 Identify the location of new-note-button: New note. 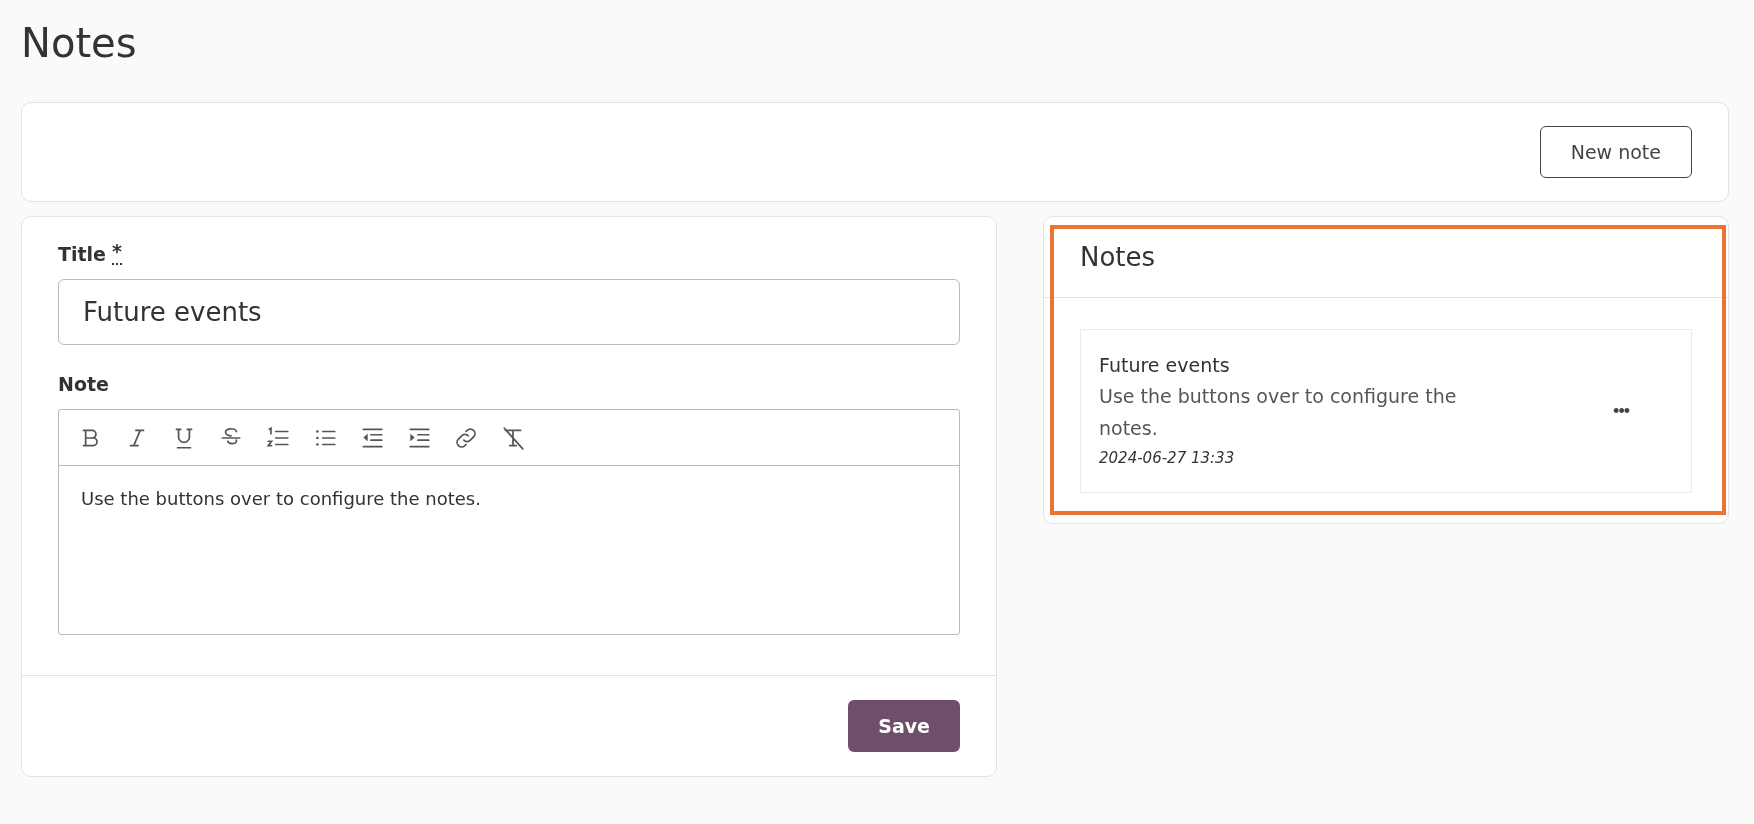
(1615, 152).